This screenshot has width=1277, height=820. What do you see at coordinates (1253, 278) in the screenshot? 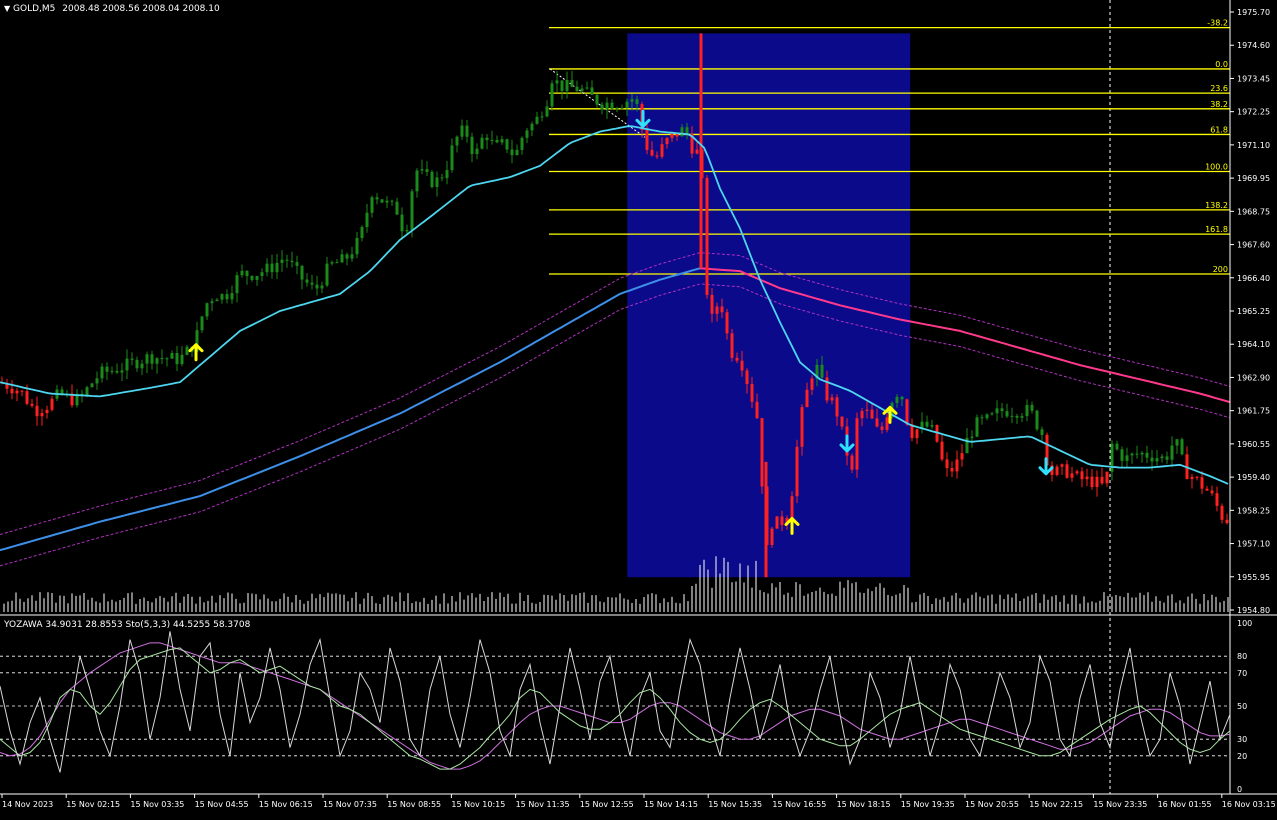
I see `price-tick-label: 1966.40` at bounding box center [1253, 278].